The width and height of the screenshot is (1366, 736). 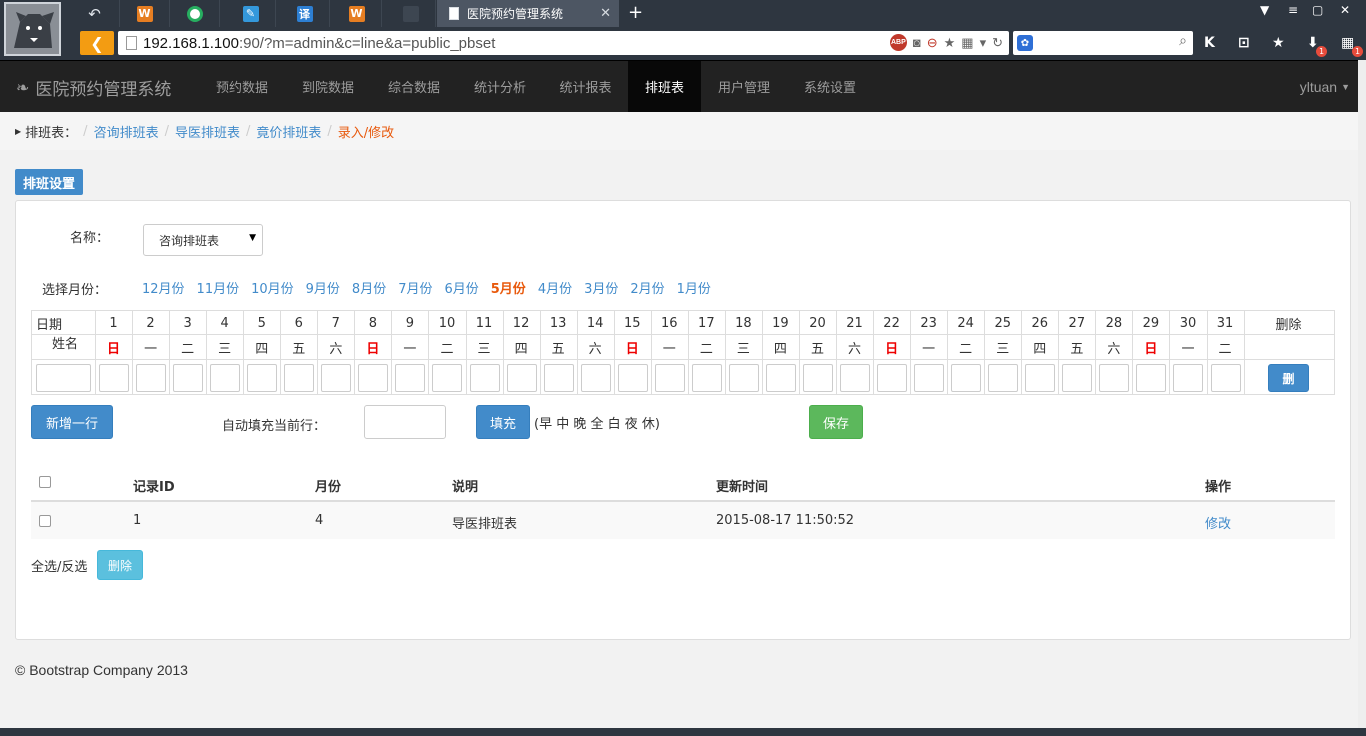 What do you see at coordinates (274, 426) in the screenshot?
I see `autofill-label: 自动填充当前行：` at bounding box center [274, 426].